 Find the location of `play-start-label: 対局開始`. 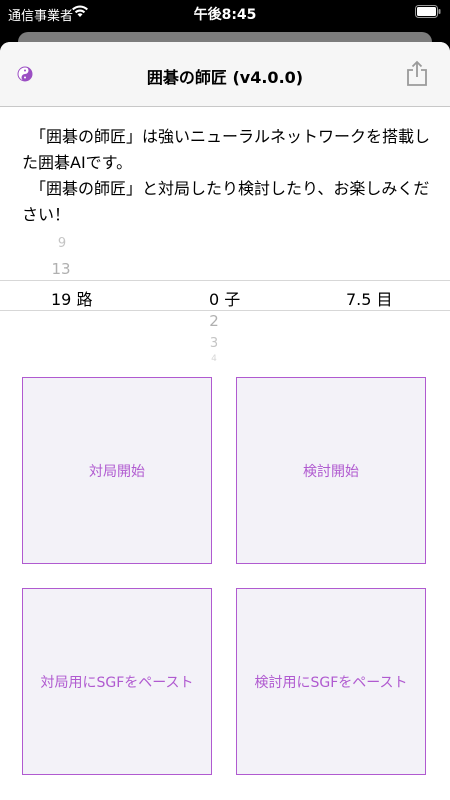

play-start-label: 対局開始 is located at coordinates (117, 471).